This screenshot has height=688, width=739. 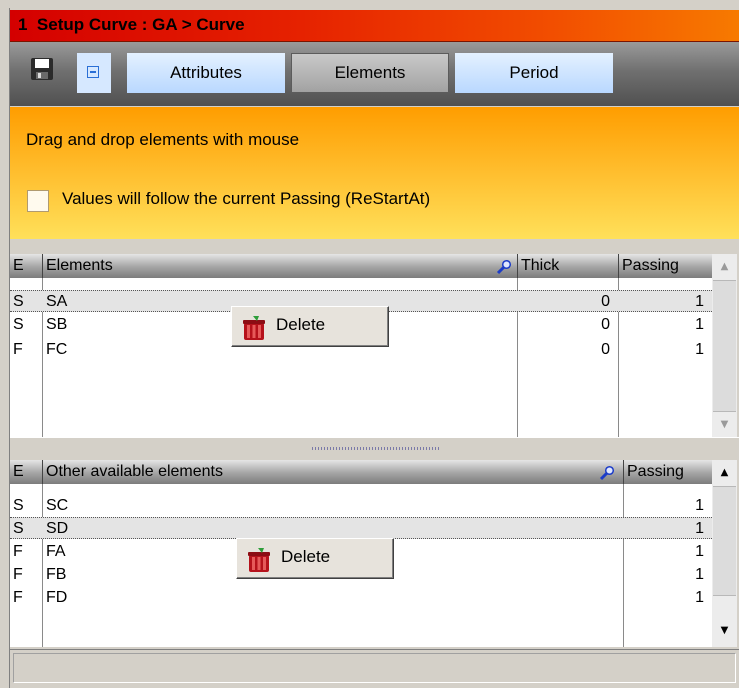 I want to click on available-grid-header: E Other available elements Passing, so click(x=361, y=472).